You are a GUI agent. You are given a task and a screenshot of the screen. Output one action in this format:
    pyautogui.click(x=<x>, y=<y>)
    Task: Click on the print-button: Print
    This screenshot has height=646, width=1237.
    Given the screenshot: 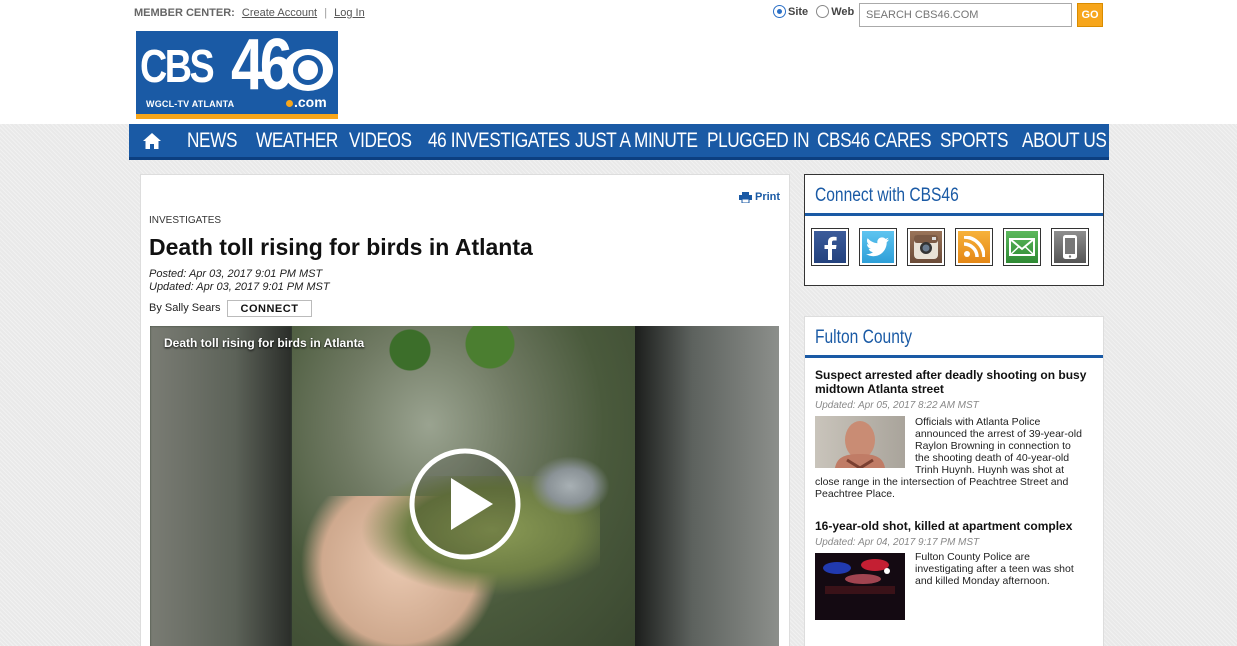 What is the action you would take?
    pyautogui.click(x=759, y=197)
    